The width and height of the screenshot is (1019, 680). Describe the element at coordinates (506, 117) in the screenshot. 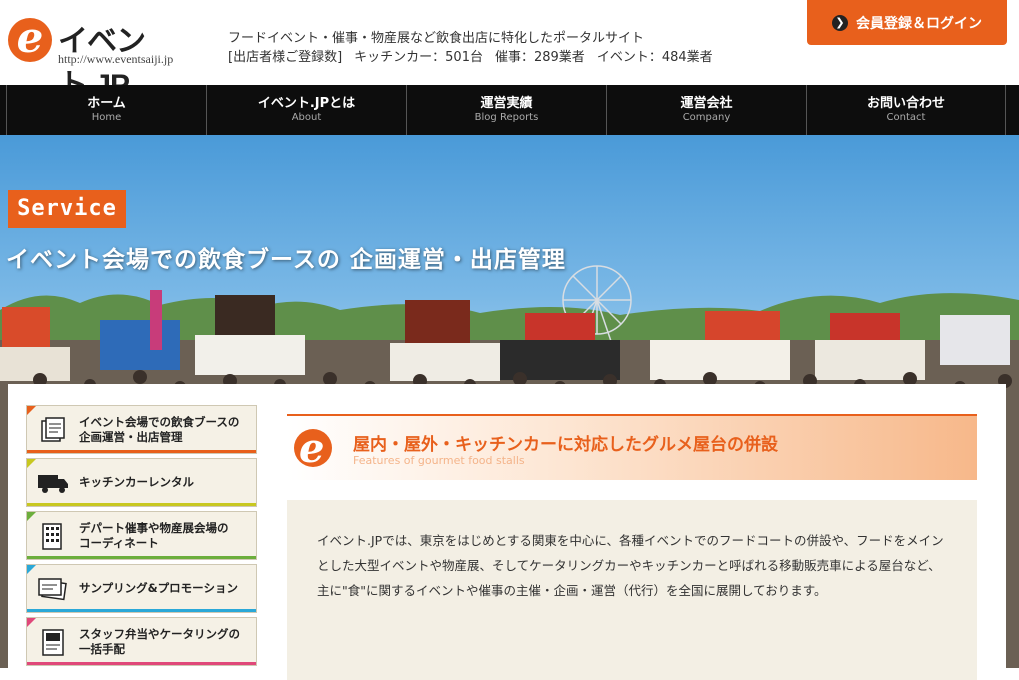

I see `nav-label-en: Blog Reports` at that location.